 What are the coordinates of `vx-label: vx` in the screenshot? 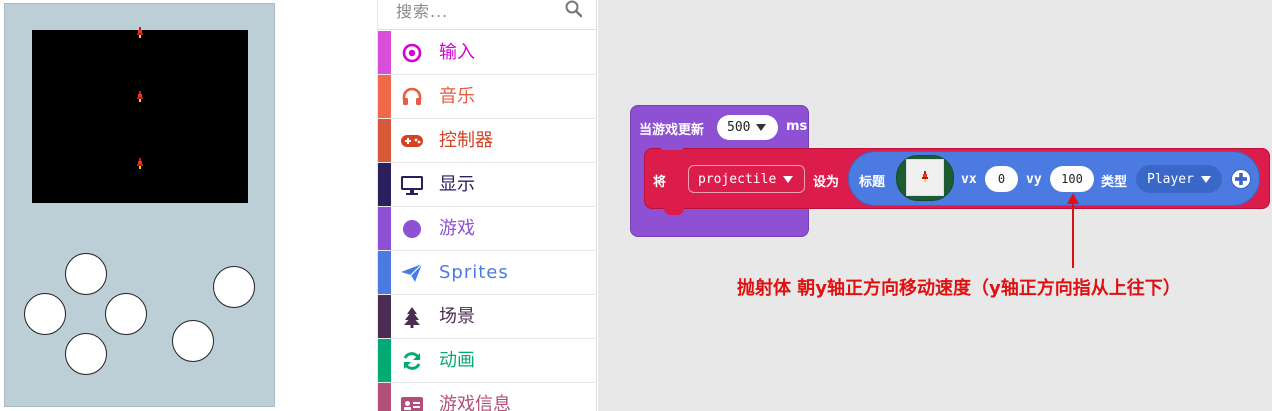 It's located at (969, 179).